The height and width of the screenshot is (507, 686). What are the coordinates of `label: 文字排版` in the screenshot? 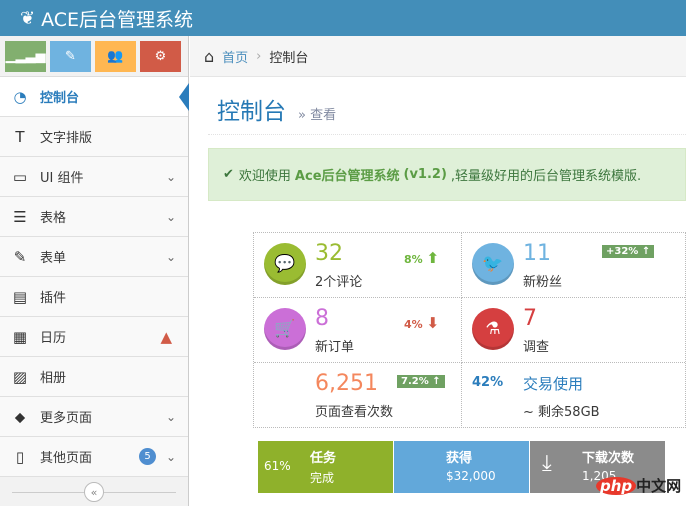 It's located at (66, 138).